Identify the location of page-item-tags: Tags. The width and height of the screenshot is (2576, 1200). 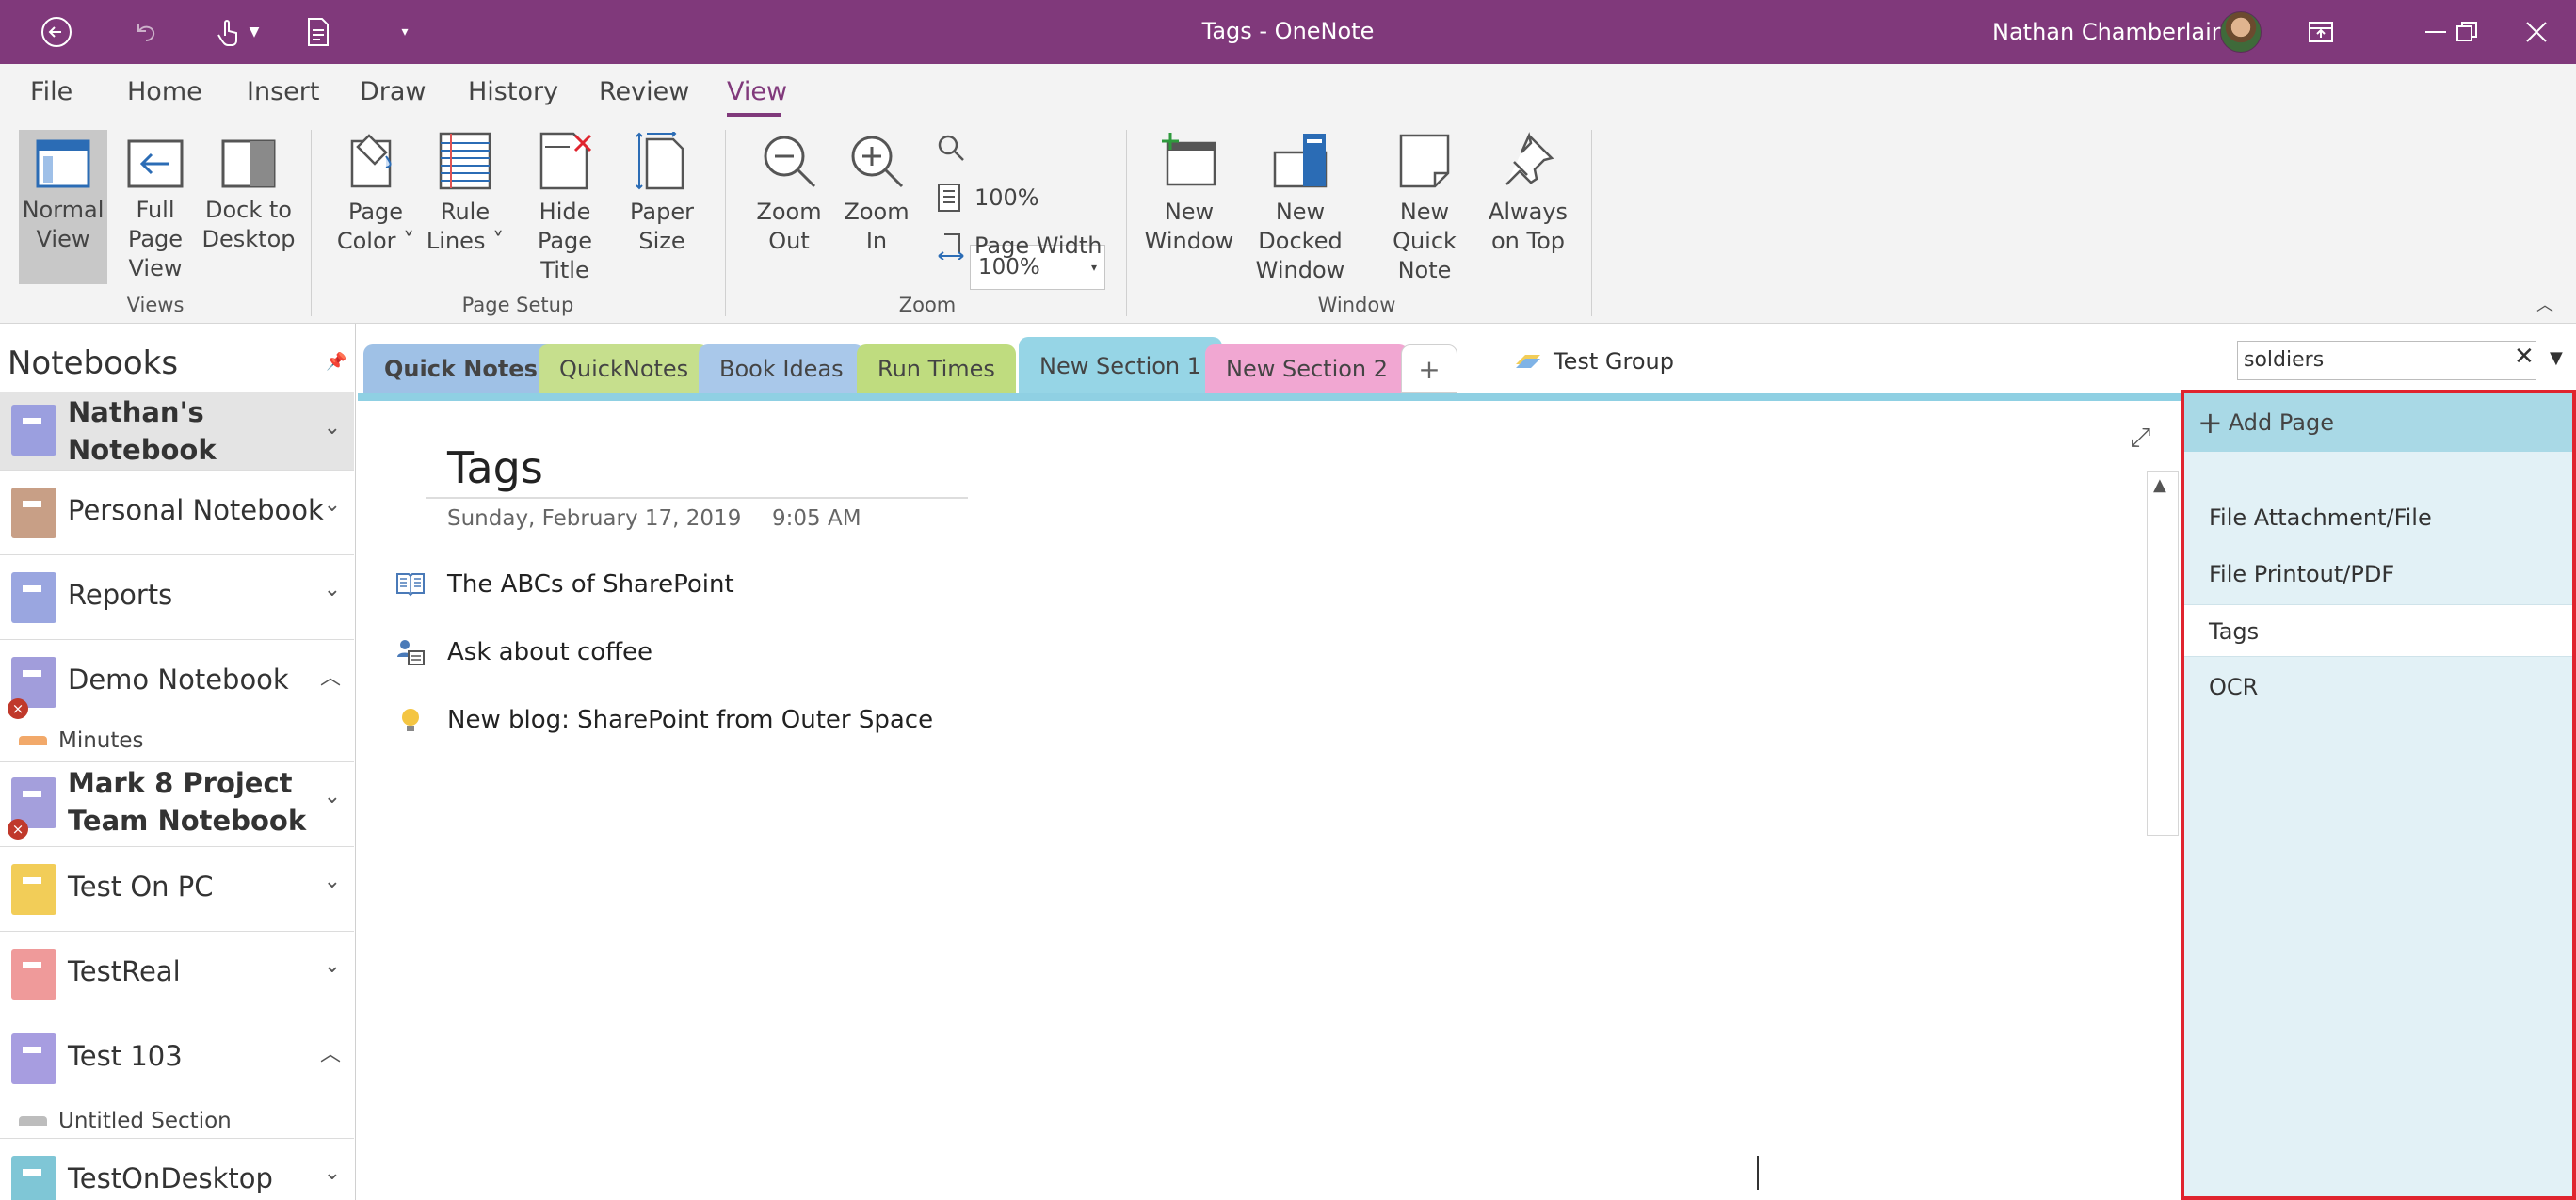
(2378, 630).